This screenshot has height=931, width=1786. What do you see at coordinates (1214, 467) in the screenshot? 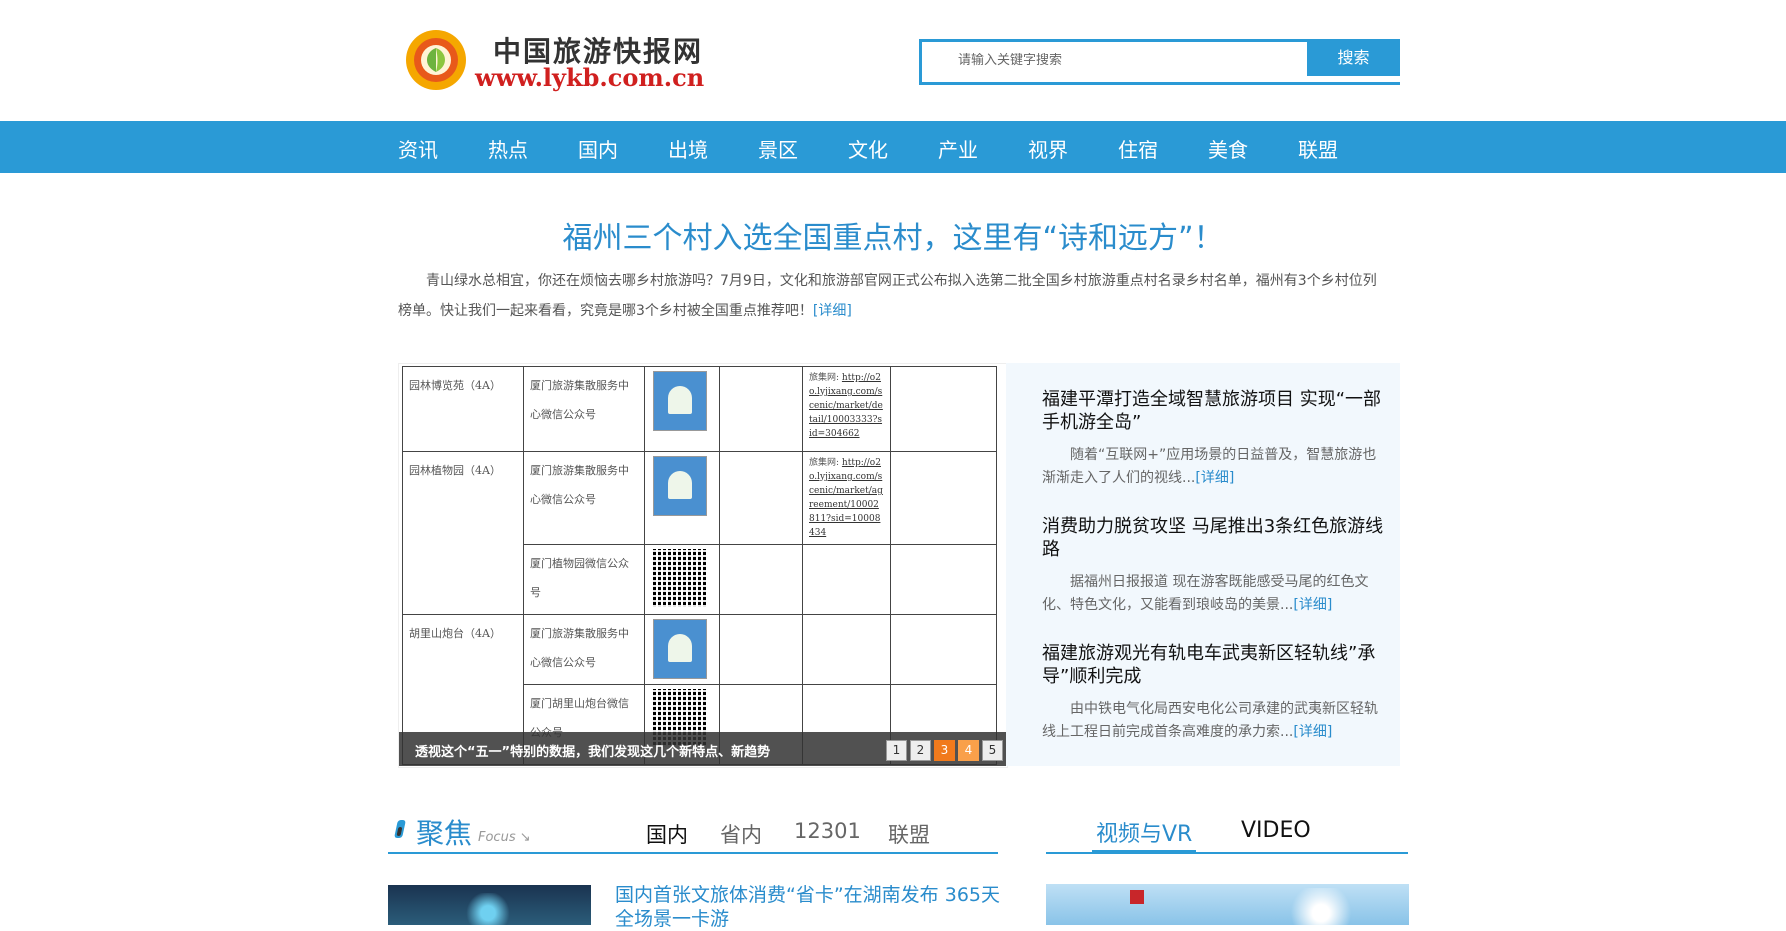
I see `side-news-summary: 随着“互联网+”应用场景的日益普及，智慧旅游也渐渐走入了人们的视线...[详细]` at bounding box center [1214, 467].